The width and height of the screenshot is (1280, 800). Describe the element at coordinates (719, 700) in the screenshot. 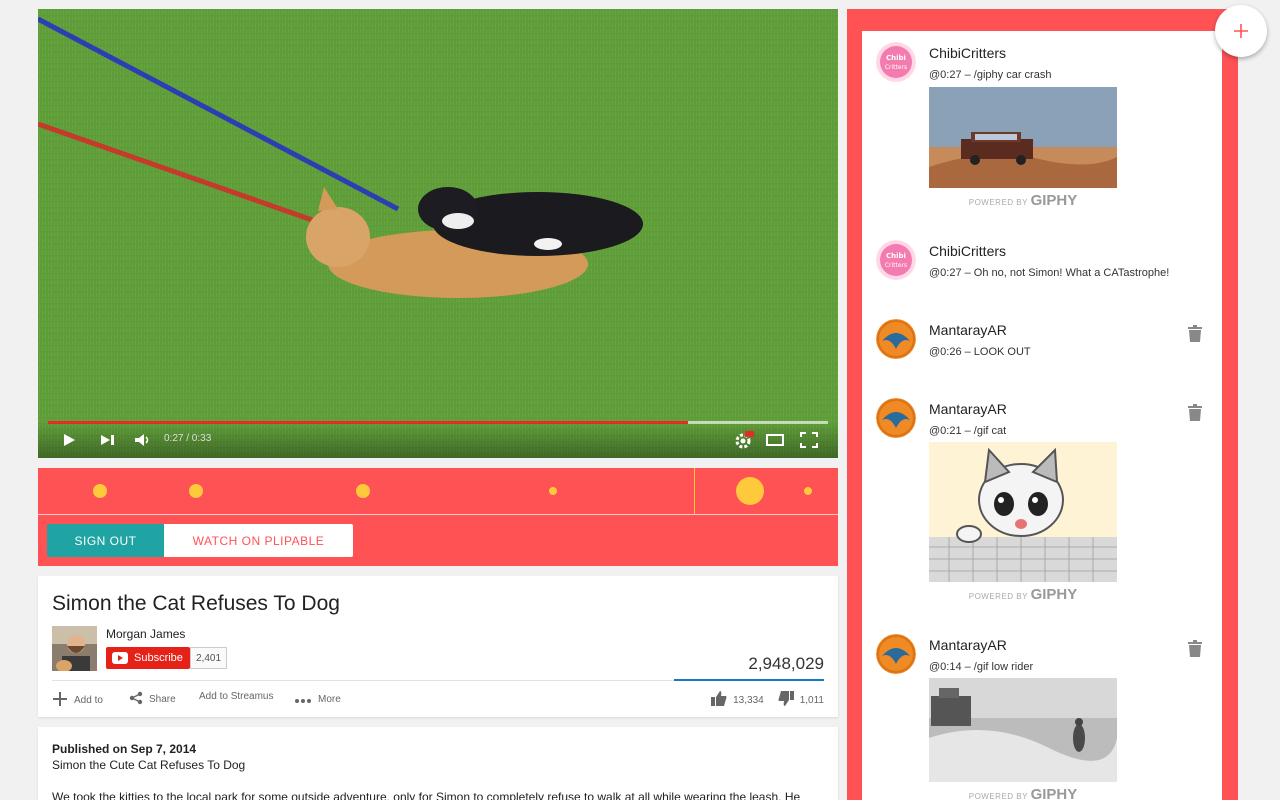

I see `thumbs-up-icon` at that location.